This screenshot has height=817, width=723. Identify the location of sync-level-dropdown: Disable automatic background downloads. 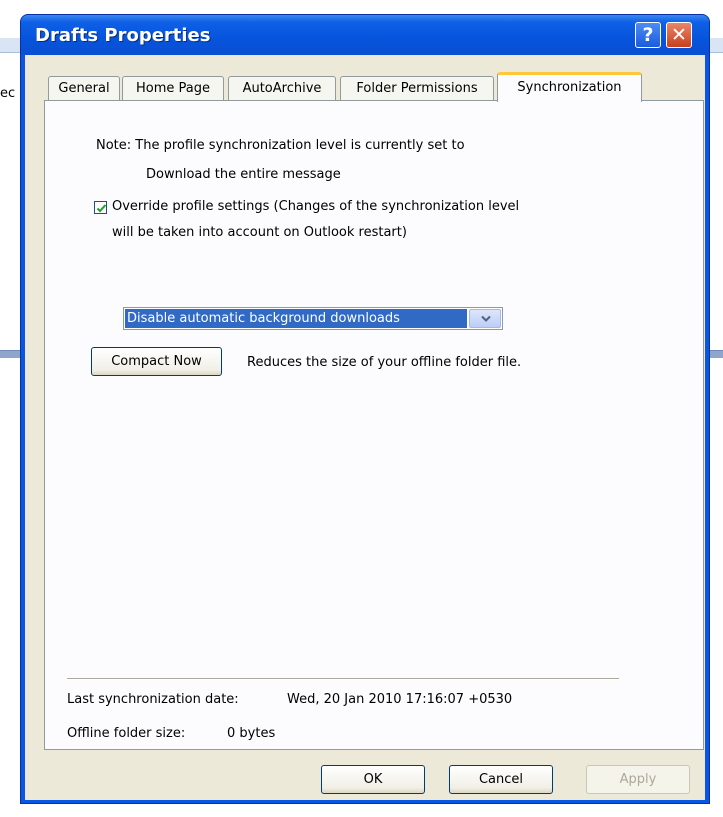
(313, 318).